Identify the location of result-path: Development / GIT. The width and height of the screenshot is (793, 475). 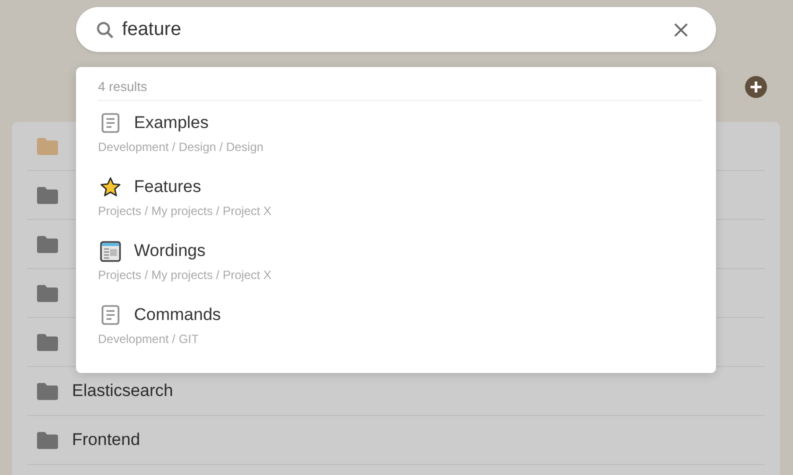
(149, 339).